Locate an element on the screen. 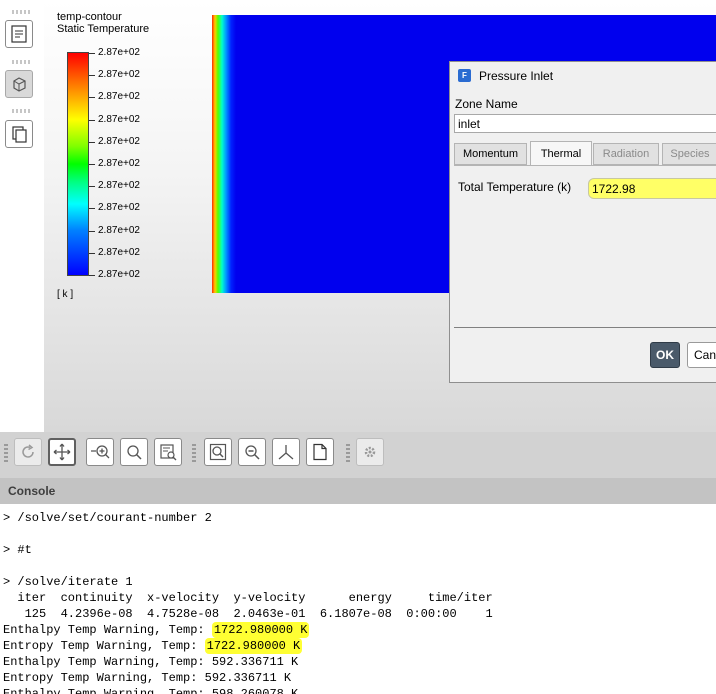 This screenshot has width=716, height=694. report-icon is located at coordinates (19, 34).